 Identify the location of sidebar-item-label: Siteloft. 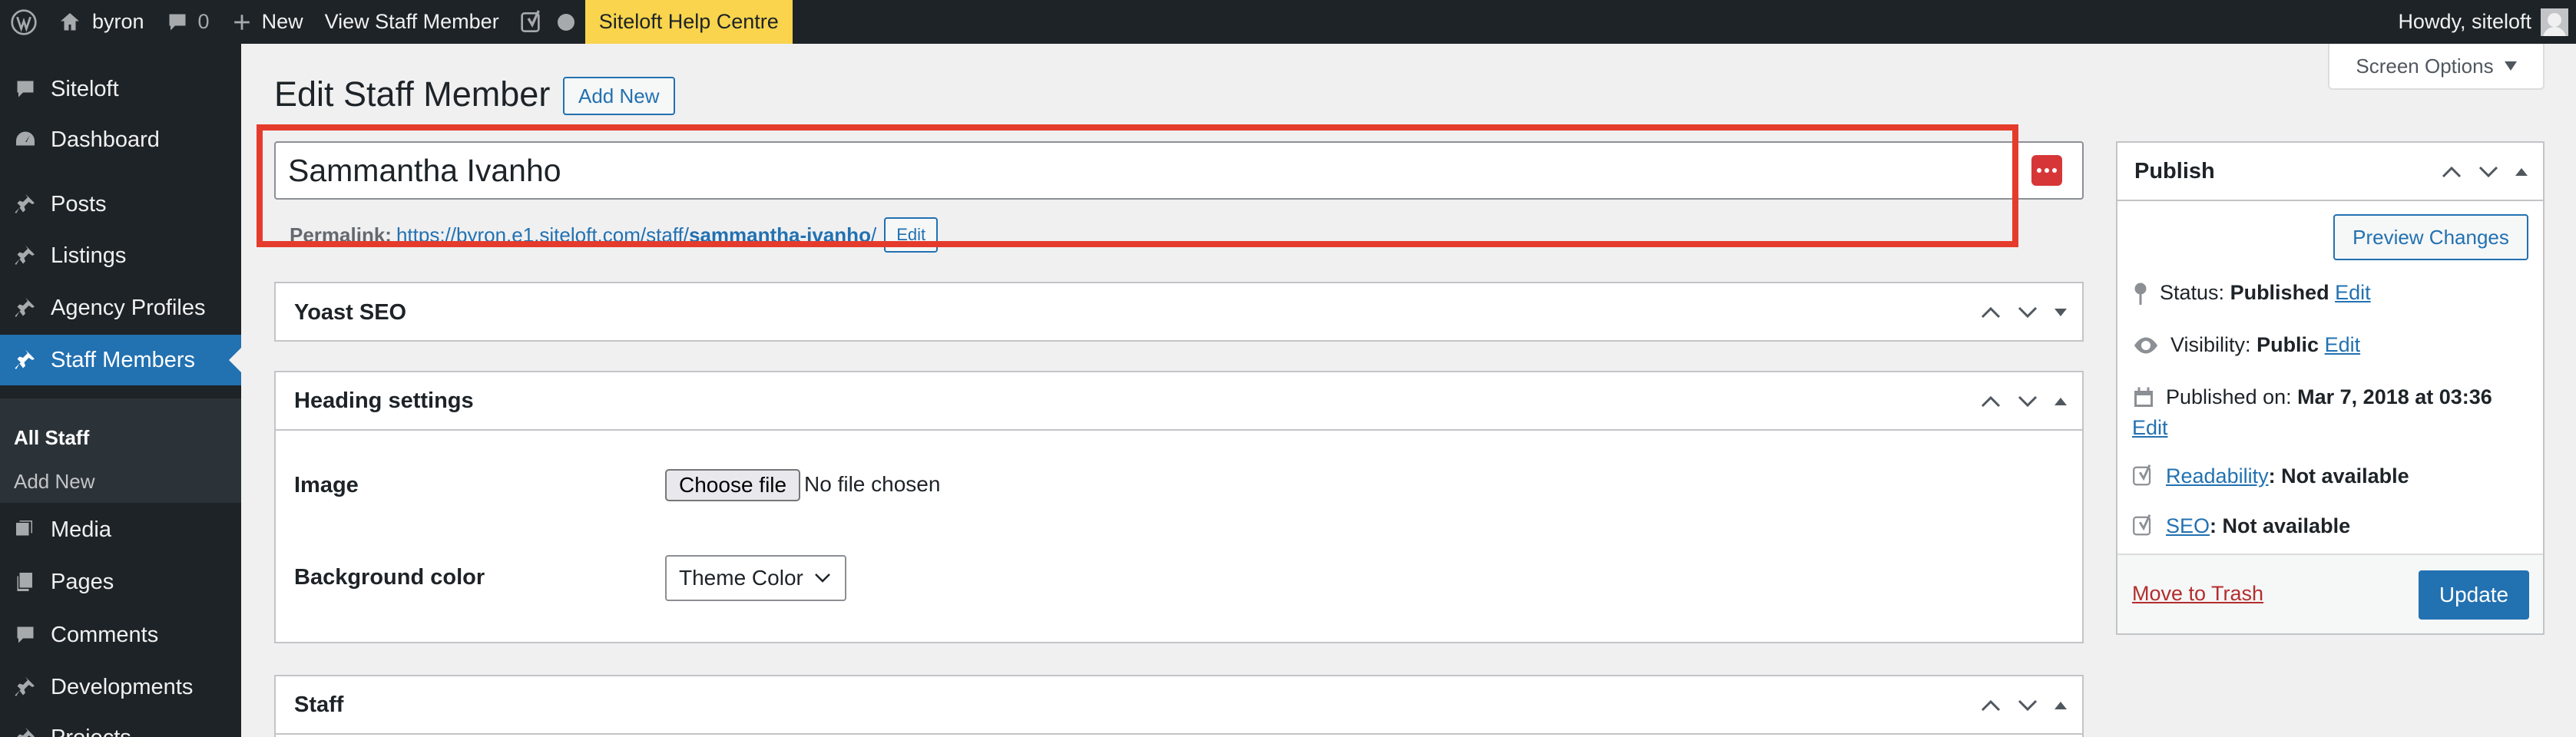
(85, 89).